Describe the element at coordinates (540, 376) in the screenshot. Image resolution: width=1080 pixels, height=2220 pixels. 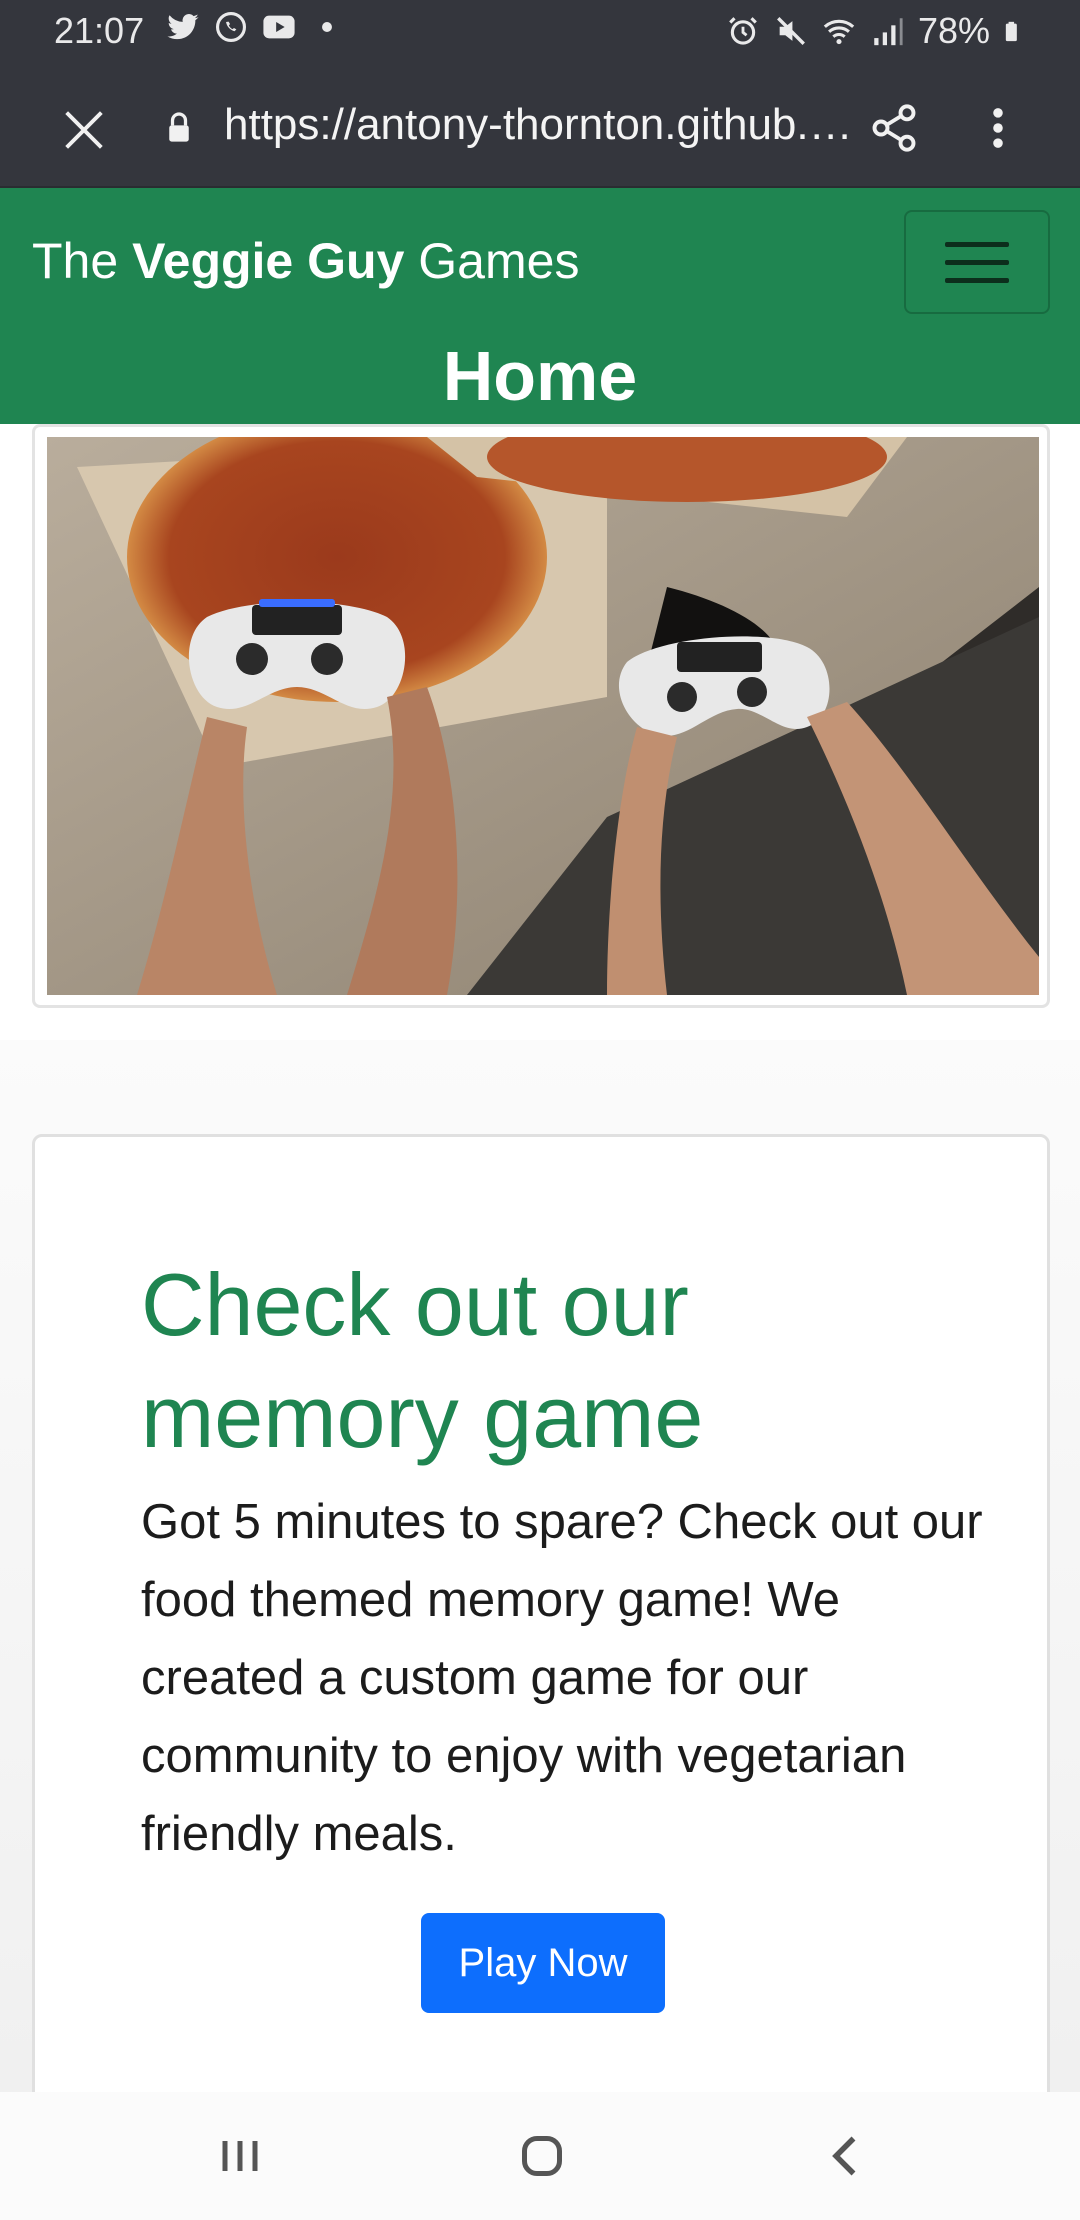
I see `page-title: Home` at that location.